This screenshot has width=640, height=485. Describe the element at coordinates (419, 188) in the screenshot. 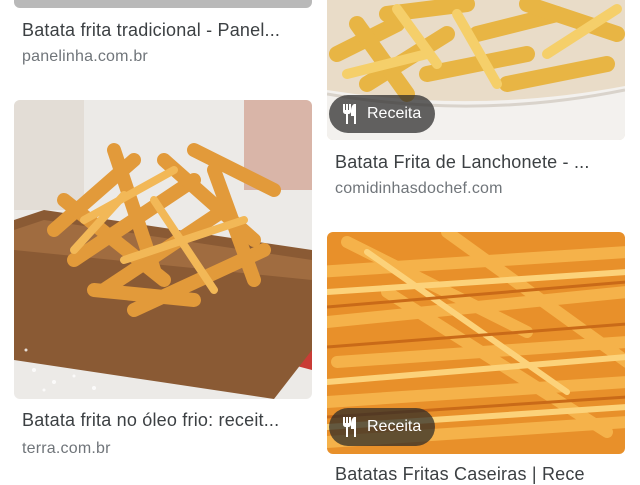

I see `result-source-2: comidinhasdochef.com` at that location.